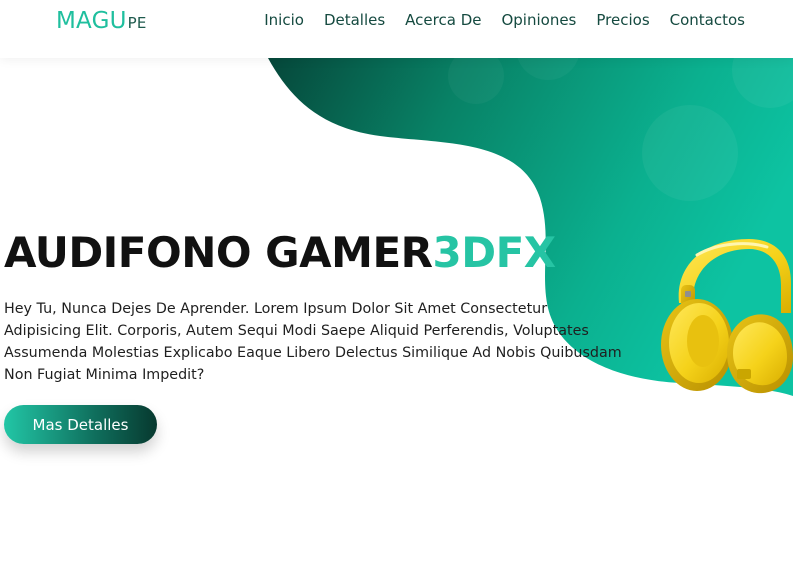  I want to click on nav-item-precios: Precios, so click(622, 20).